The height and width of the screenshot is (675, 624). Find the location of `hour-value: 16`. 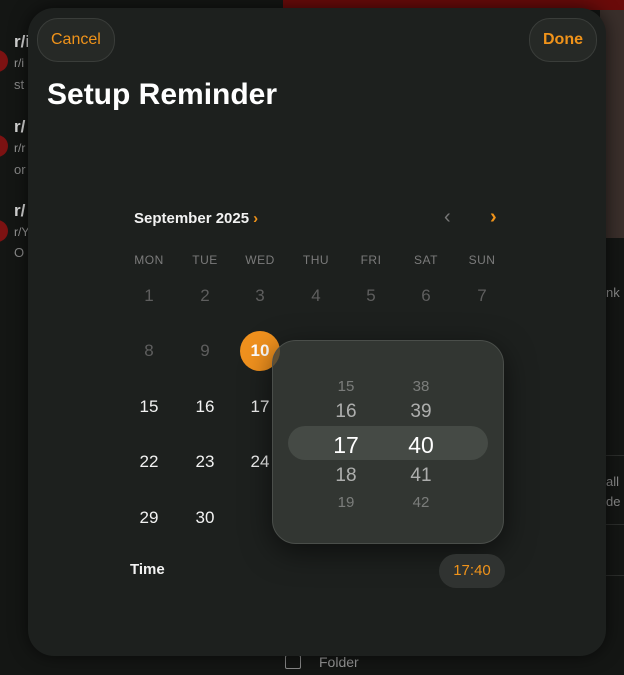

hour-value: 16 is located at coordinates (346, 411).